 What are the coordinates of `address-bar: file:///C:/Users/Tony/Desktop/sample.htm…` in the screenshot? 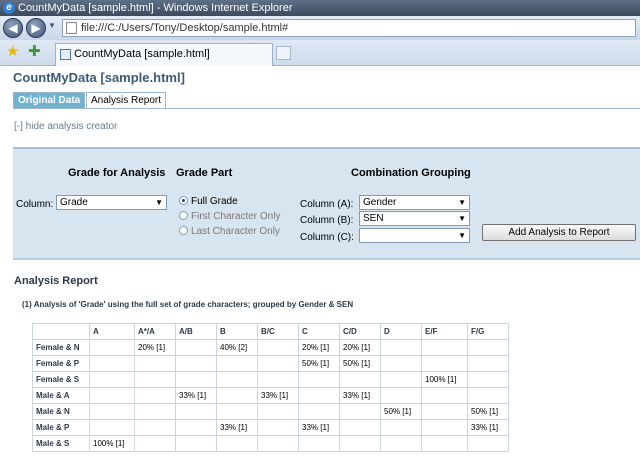 It's located at (349, 28).